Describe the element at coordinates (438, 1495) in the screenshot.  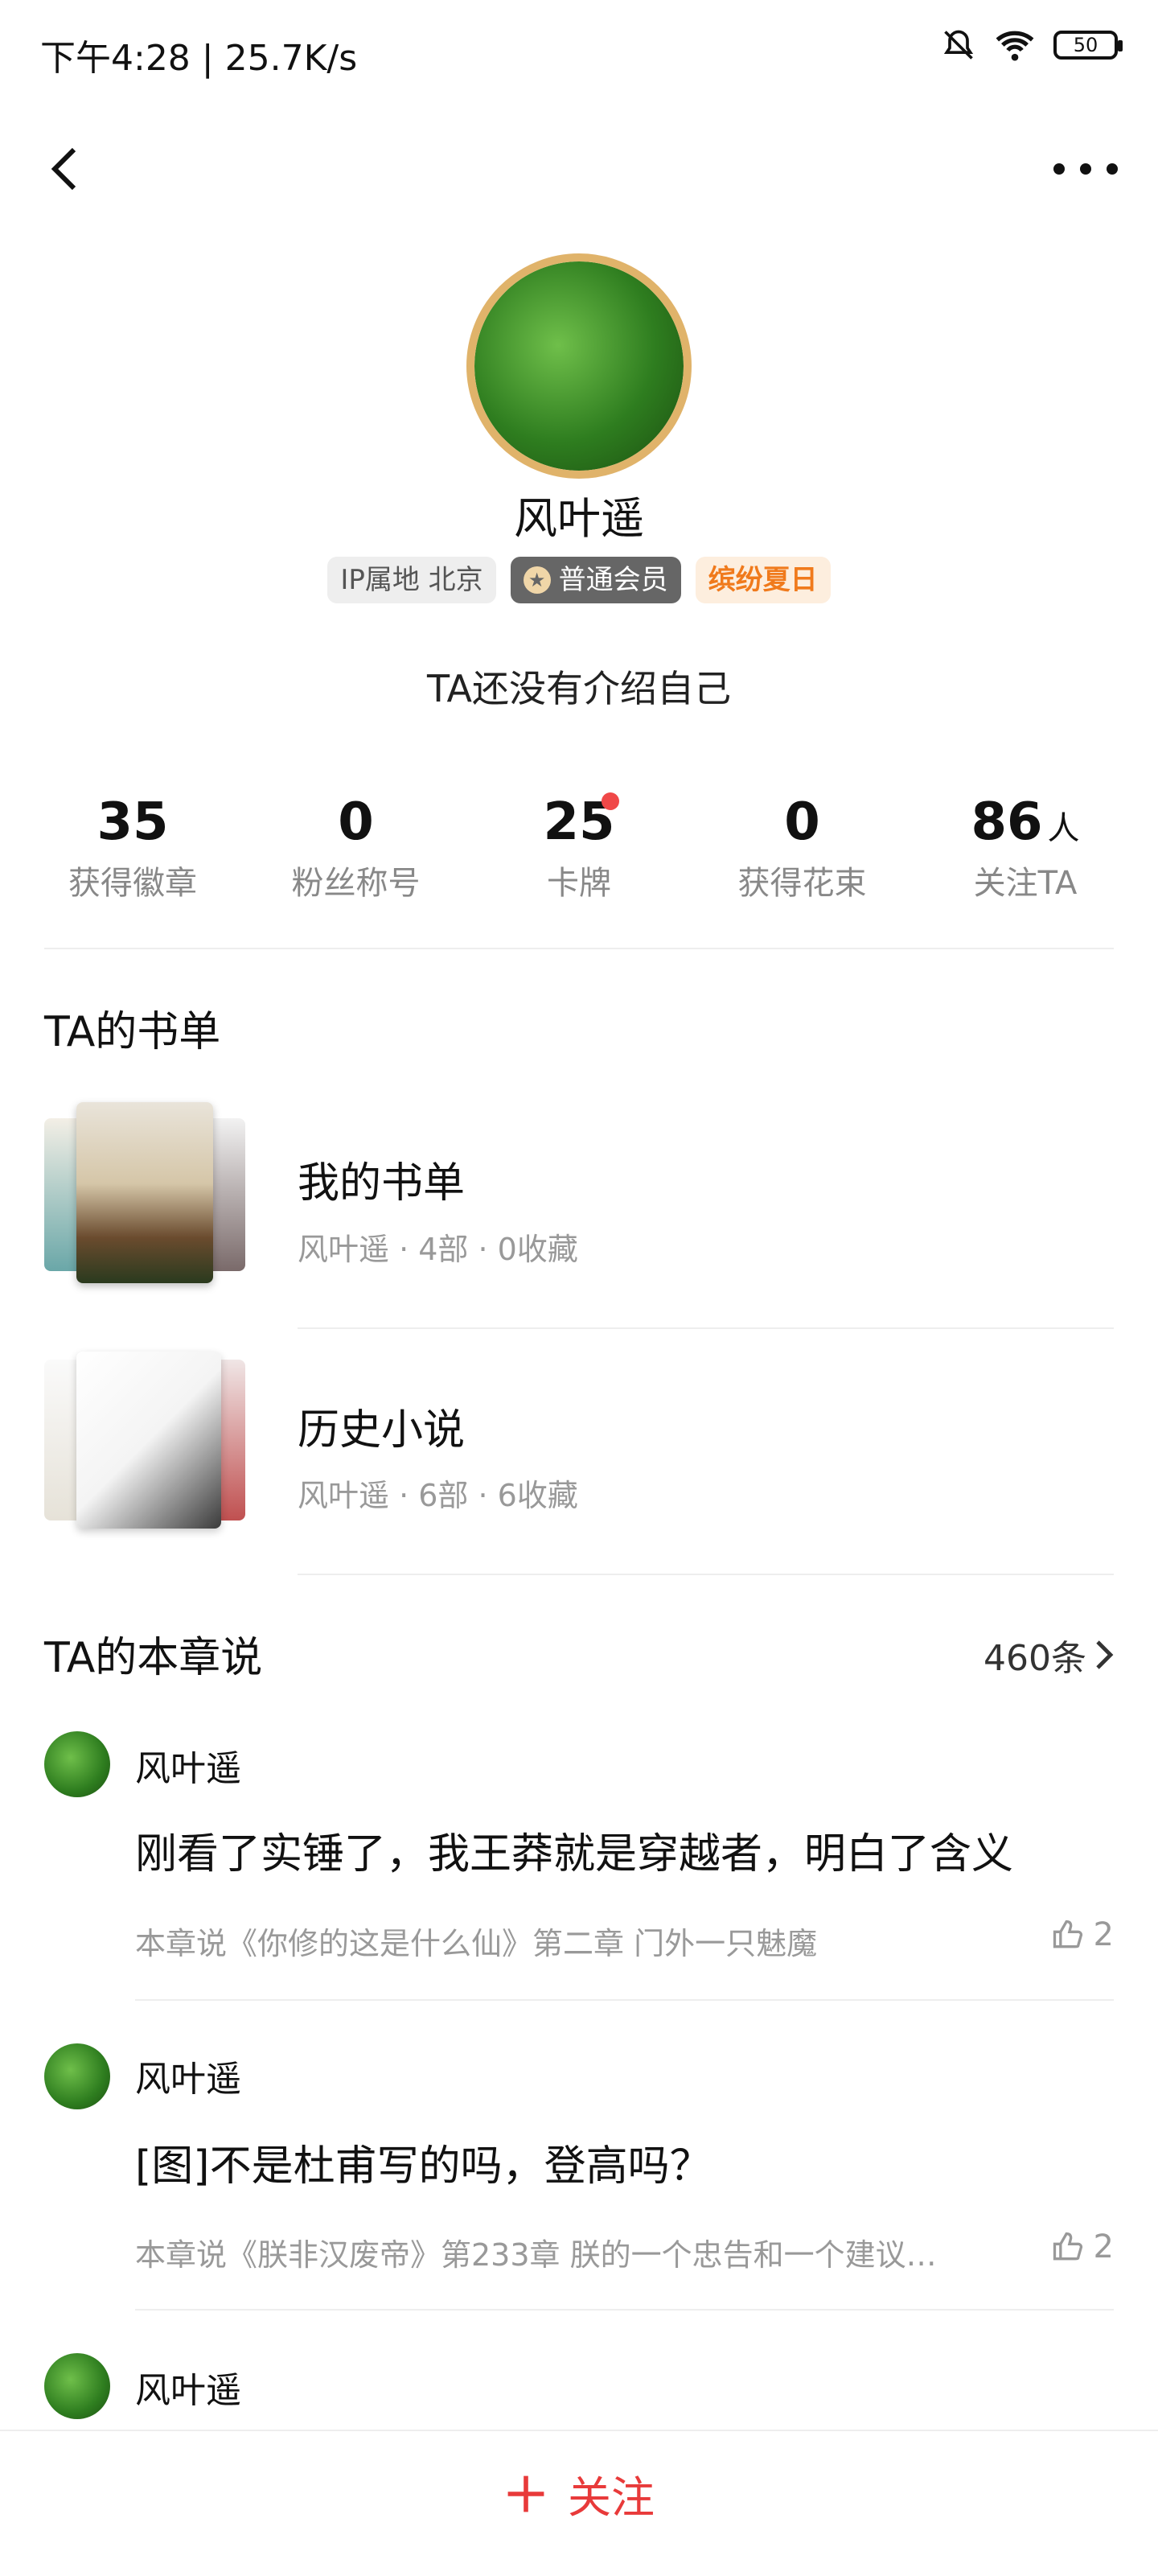
I see `booklist-meta: 风叶遥 · 6部 · 6收藏` at that location.